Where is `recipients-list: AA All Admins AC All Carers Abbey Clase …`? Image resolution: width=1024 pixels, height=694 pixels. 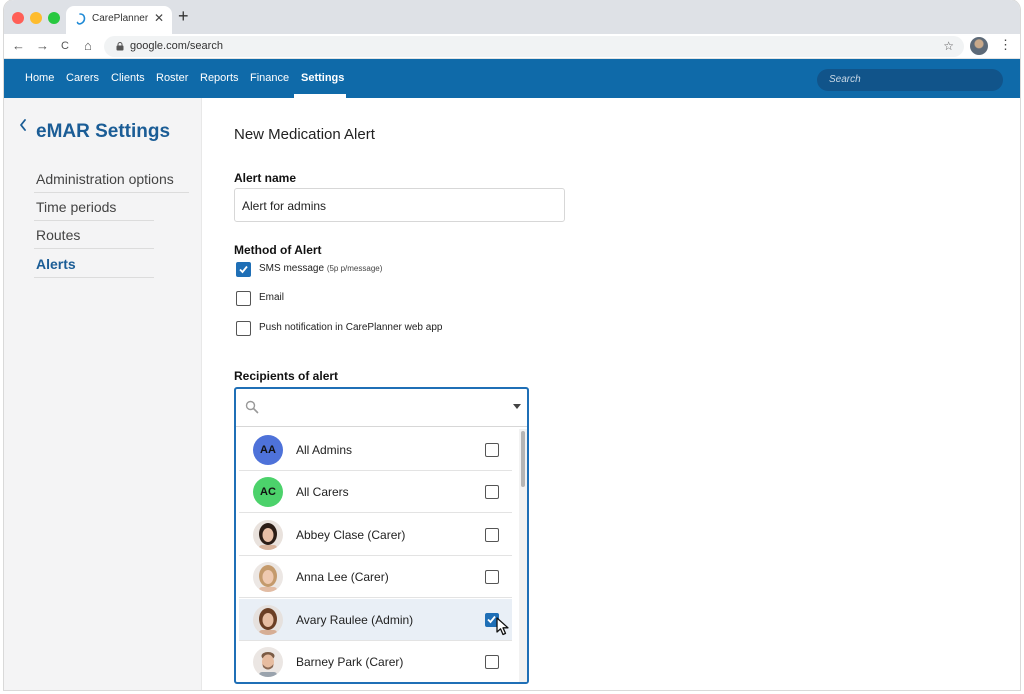
recipients-list: AA All Admins AC All Carers Abbey Clase … is located at coordinates (376, 555).